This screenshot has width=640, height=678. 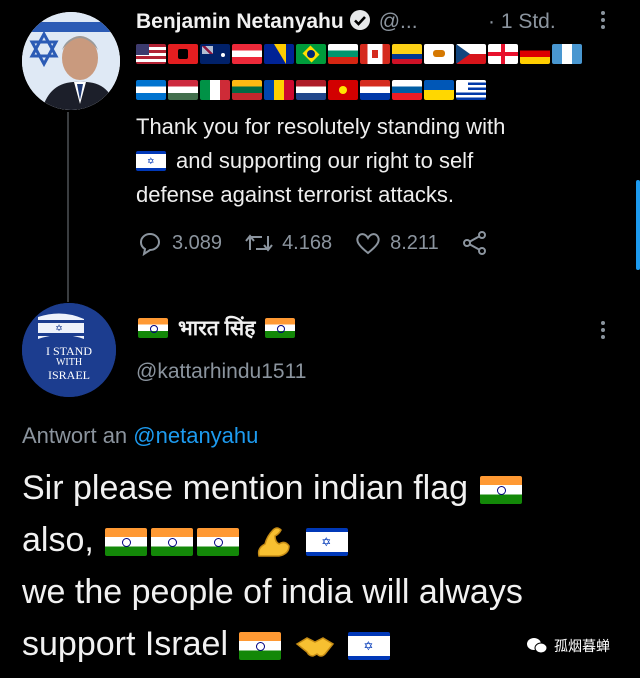 What do you see at coordinates (439, 54) in the screenshot?
I see `flag-cyprus-icon` at bounding box center [439, 54].